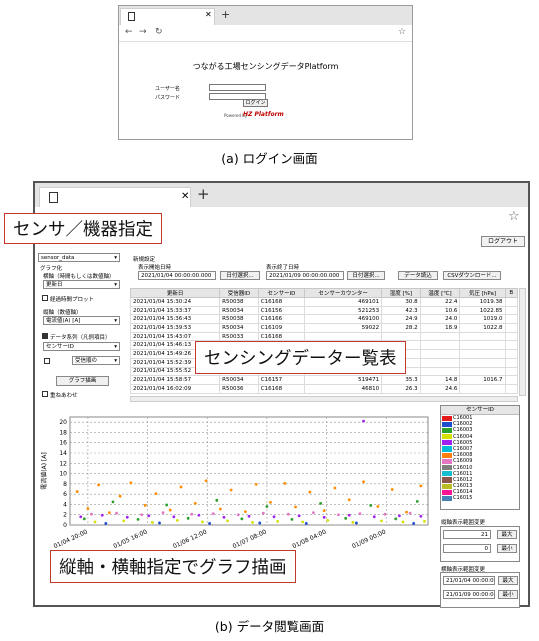 The image size is (539, 641). Describe the element at coordinates (143, 32) in the screenshot. I see `forward-icon: →` at that location.